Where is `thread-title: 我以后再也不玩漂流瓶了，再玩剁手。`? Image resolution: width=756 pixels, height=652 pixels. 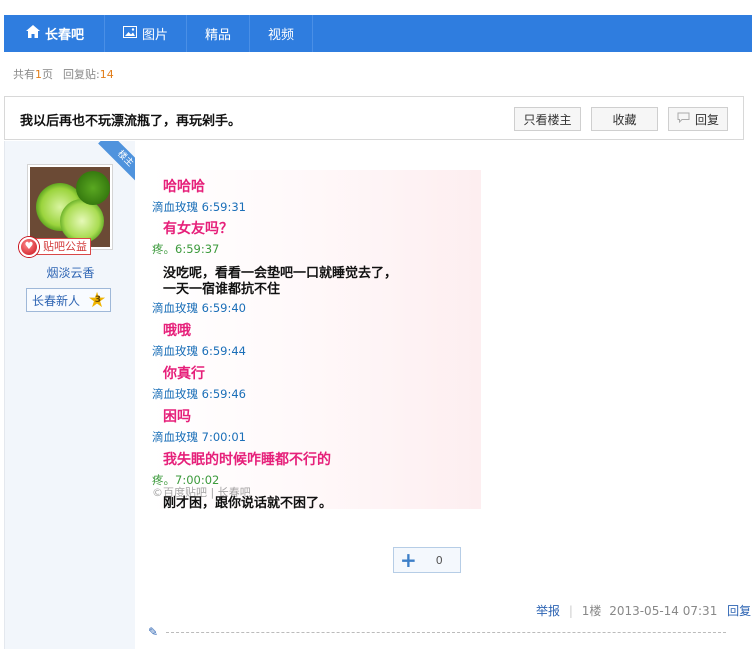 thread-title: 我以后再也不玩漂流瓶了，再玩剁手。 is located at coordinates (131, 121).